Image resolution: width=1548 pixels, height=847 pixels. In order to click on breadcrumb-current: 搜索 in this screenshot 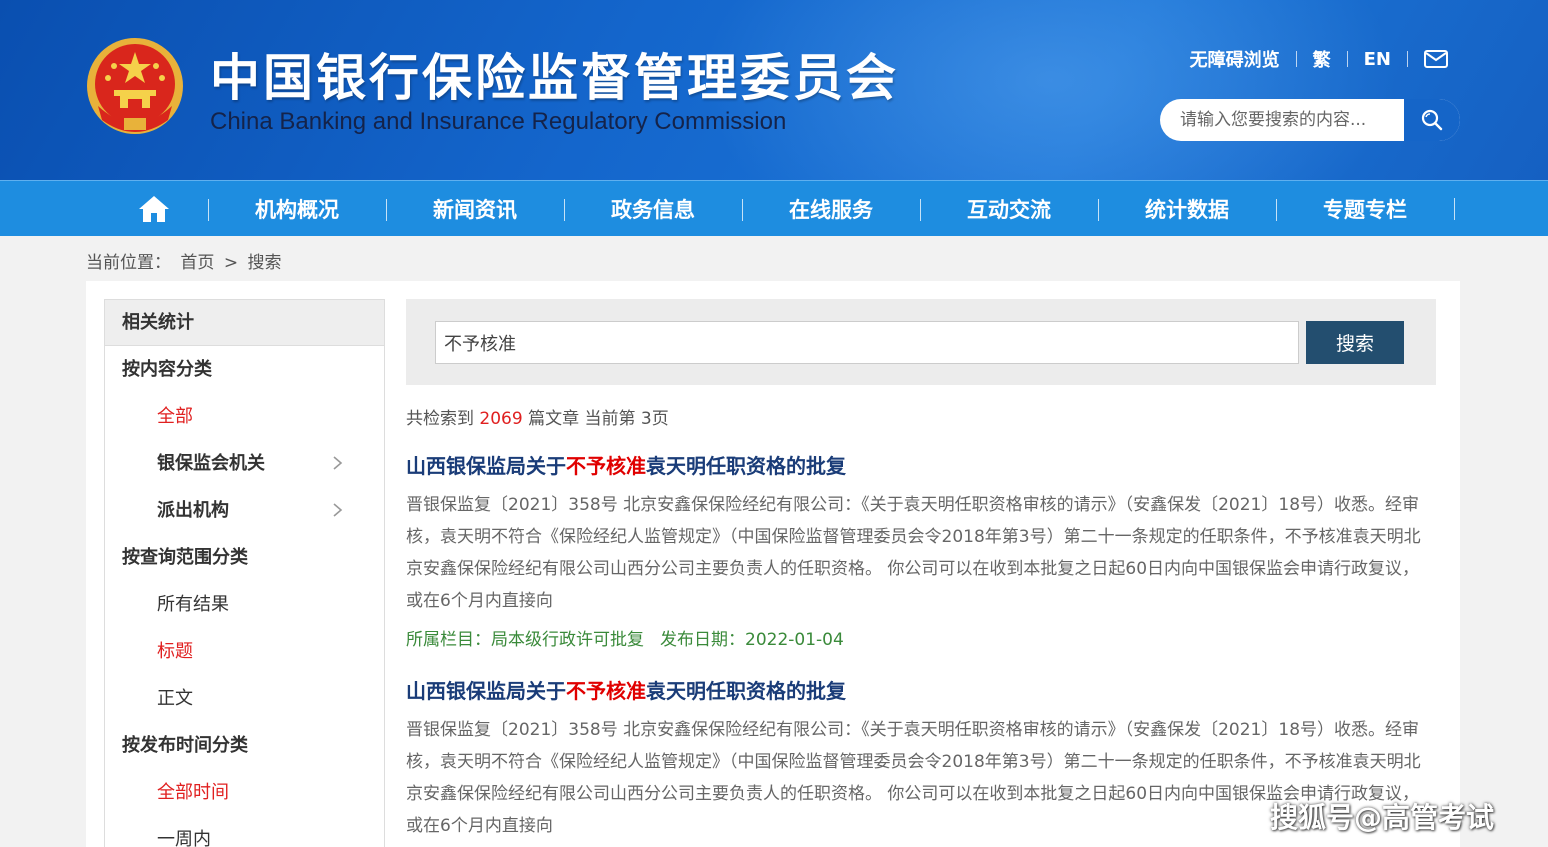, I will do `click(264, 263)`.